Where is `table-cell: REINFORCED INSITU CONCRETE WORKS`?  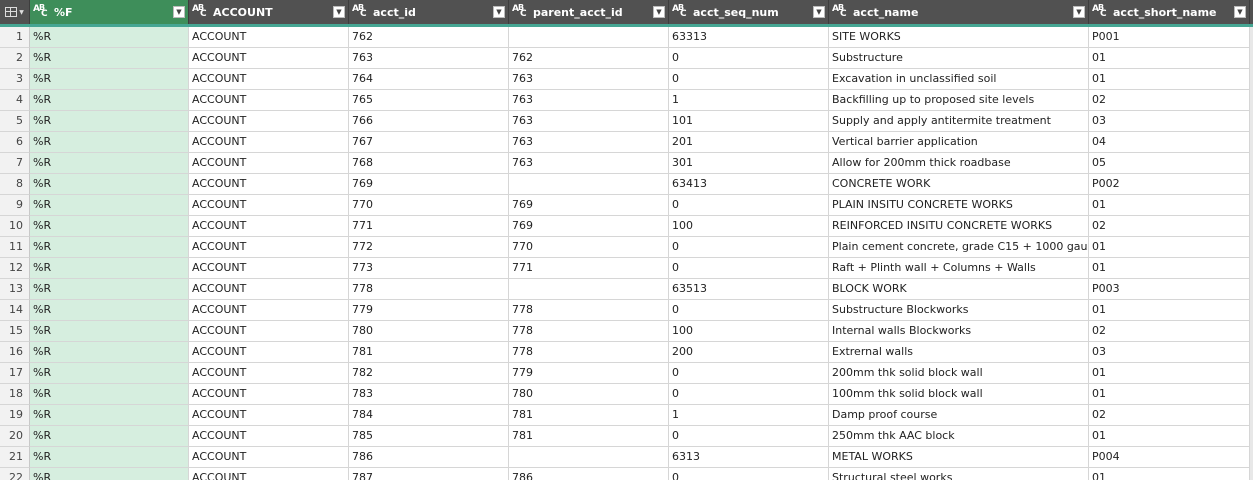 table-cell: REINFORCED INSITU CONCRETE WORKS is located at coordinates (959, 226).